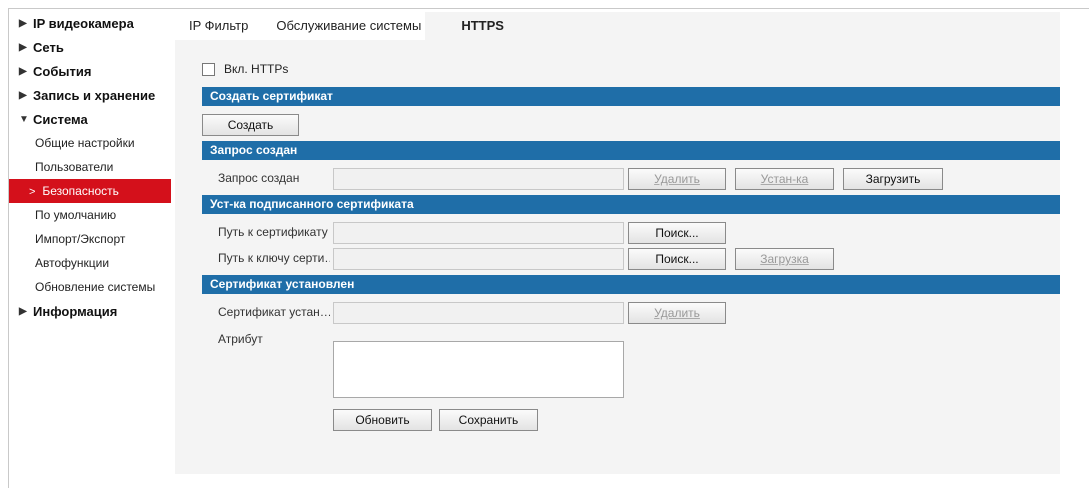  What do you see at coordinates (478, 313) in the screenshot?
I see `installed-cert-field` at bounding box center [478, 313].